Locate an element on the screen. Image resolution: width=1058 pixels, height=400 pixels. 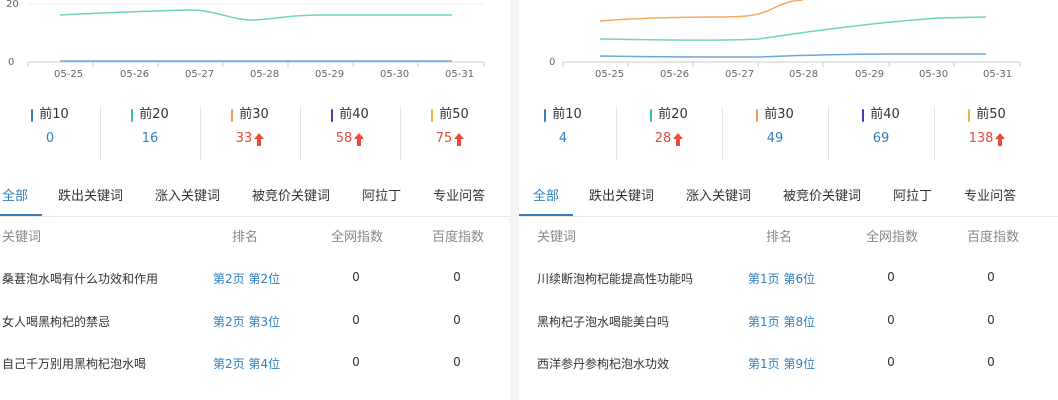
line-top30 is located at coordinates (701, 11).